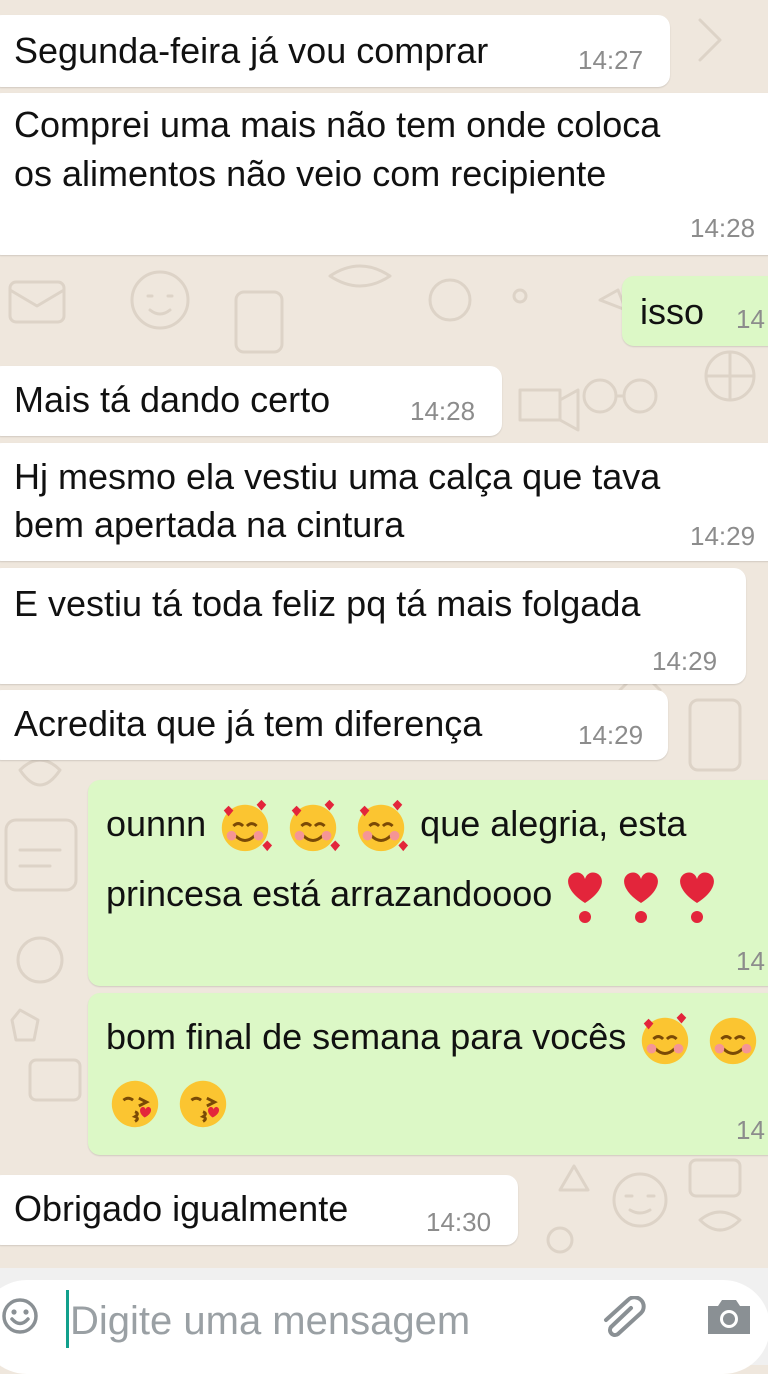  Describe the element at coordinates (611, 60) in the screenshot. I see `message-time: 14:27` at that location.